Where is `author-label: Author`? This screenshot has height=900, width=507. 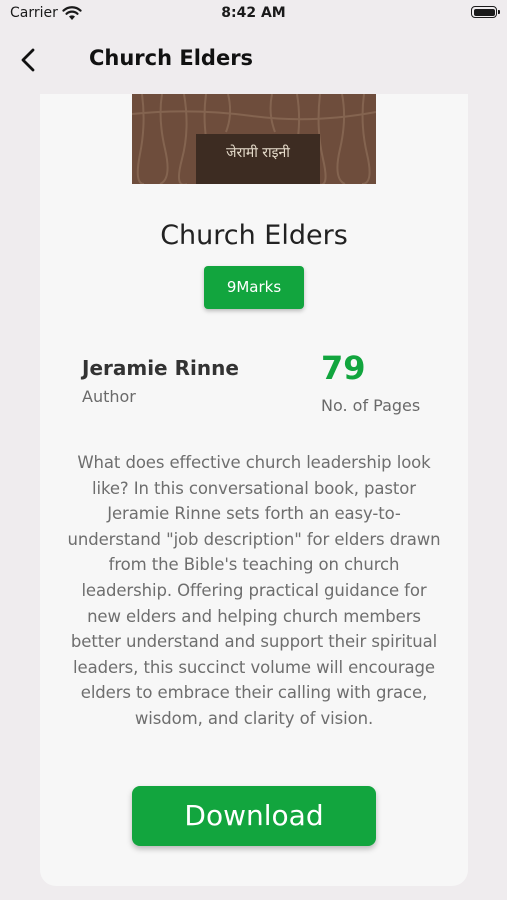
author-label: Author is located at coordinates (109, 396).